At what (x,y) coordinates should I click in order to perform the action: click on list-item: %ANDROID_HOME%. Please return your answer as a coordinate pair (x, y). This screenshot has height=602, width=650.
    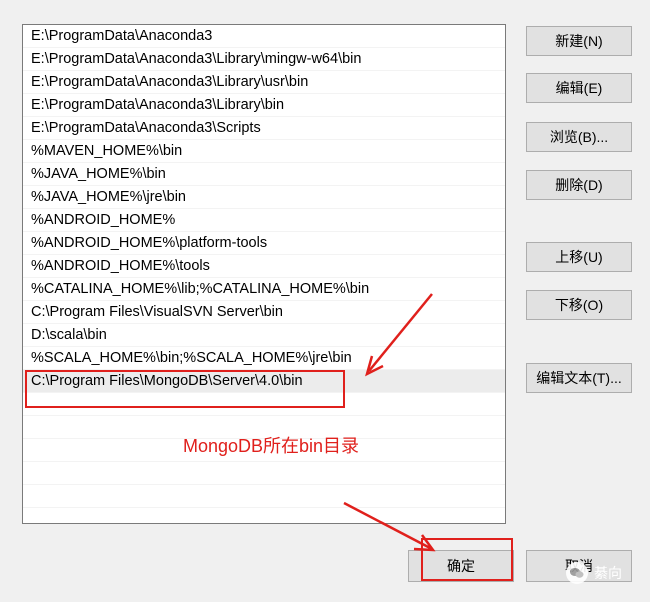
    Looking at the image, I should click on (264, 220).